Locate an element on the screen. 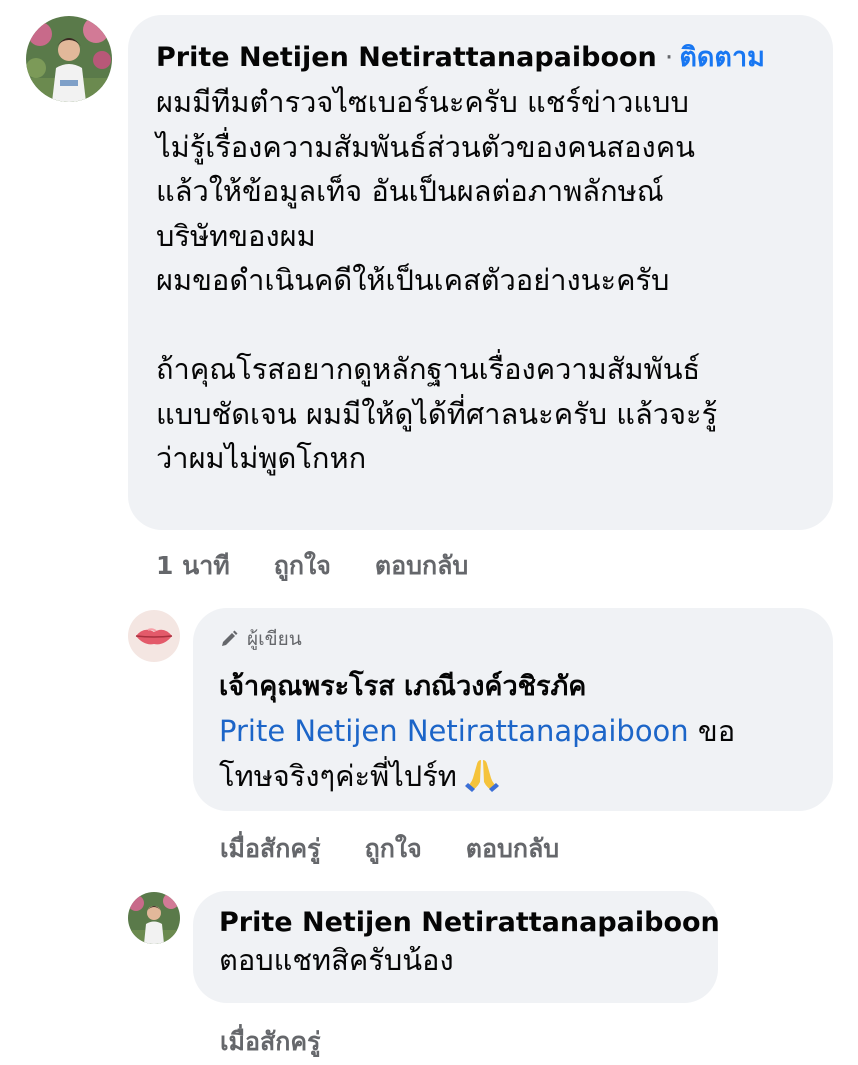 This screenshot has width=858, height=1065. comment-timestamp: 1 นาที is located at coordinates (193, 566).